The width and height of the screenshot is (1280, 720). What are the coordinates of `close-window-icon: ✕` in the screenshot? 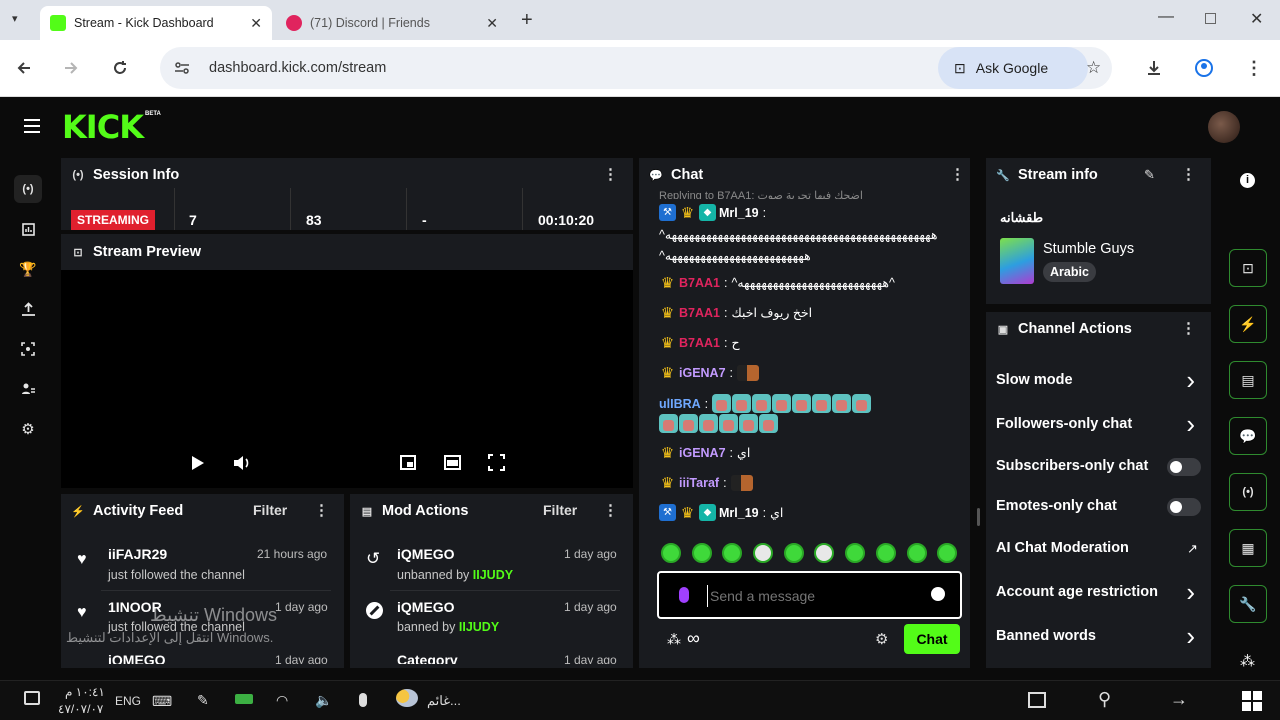 It's located at (1256, 19).